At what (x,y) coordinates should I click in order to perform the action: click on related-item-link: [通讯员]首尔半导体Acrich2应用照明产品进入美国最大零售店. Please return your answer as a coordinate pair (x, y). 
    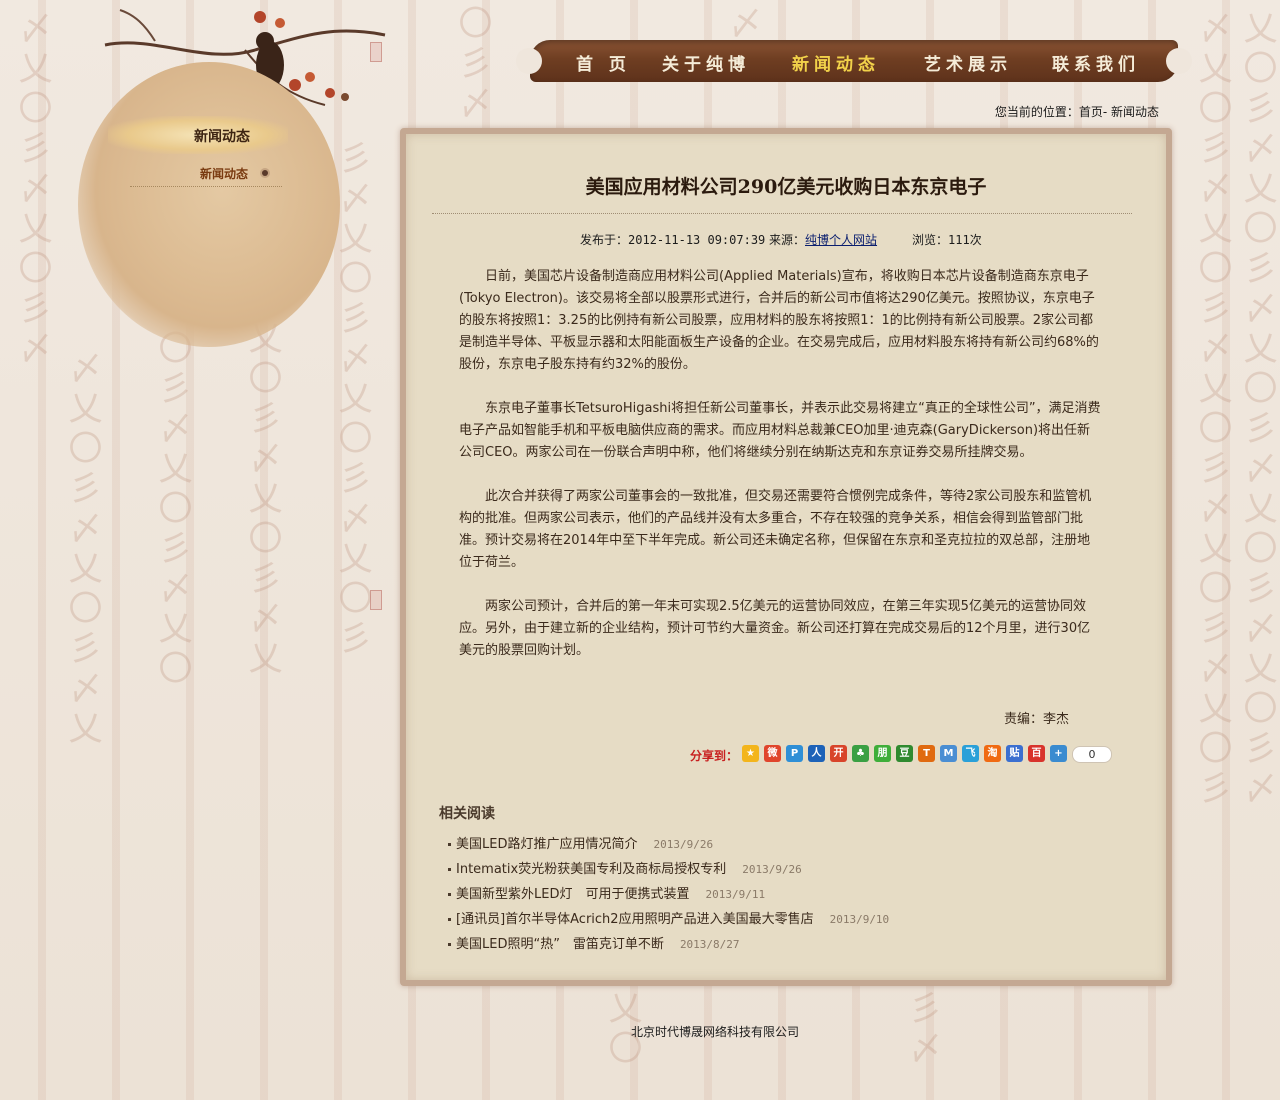
    Looking at the image, I should click on (635, 919).